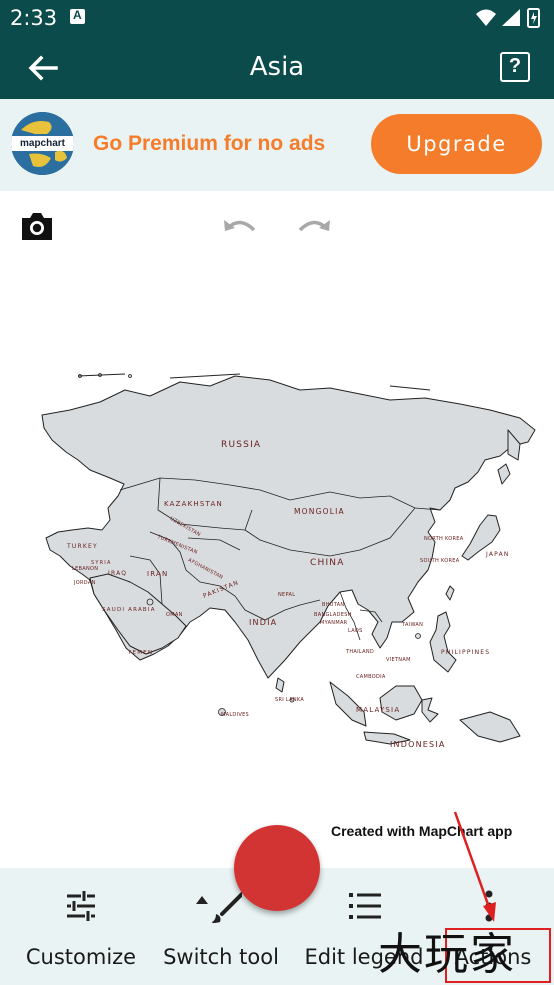  What do you see at coordinates (334, 623) in the screenshot?
I see `label-myanmar: MYANMAR` at bounding box center [334, 623].